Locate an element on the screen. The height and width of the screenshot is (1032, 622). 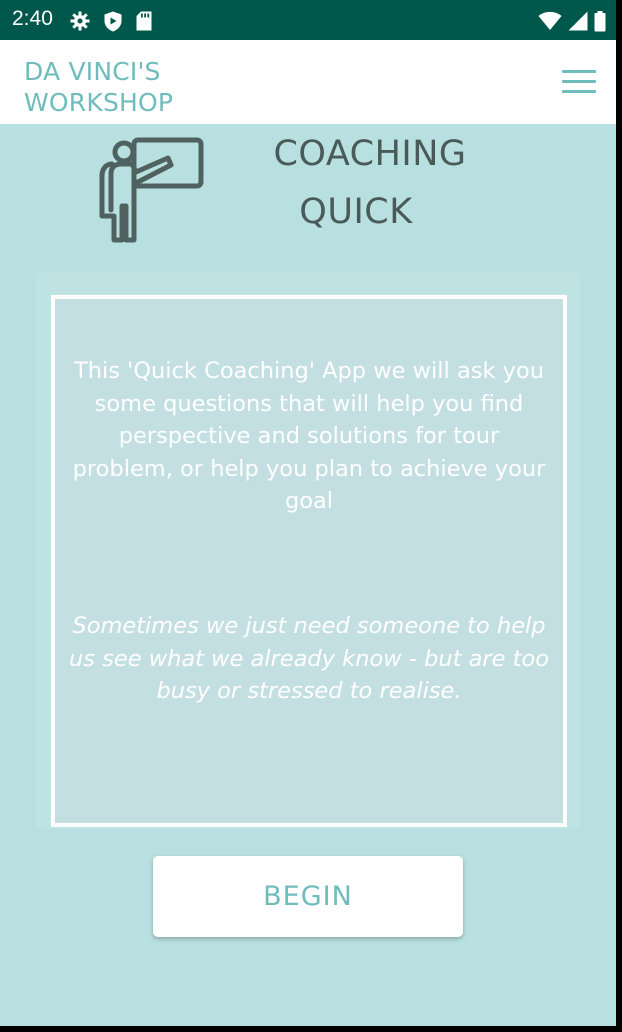
app-bar: DA VINCI'S WORKSHOP is located at coordinates (308, 82).